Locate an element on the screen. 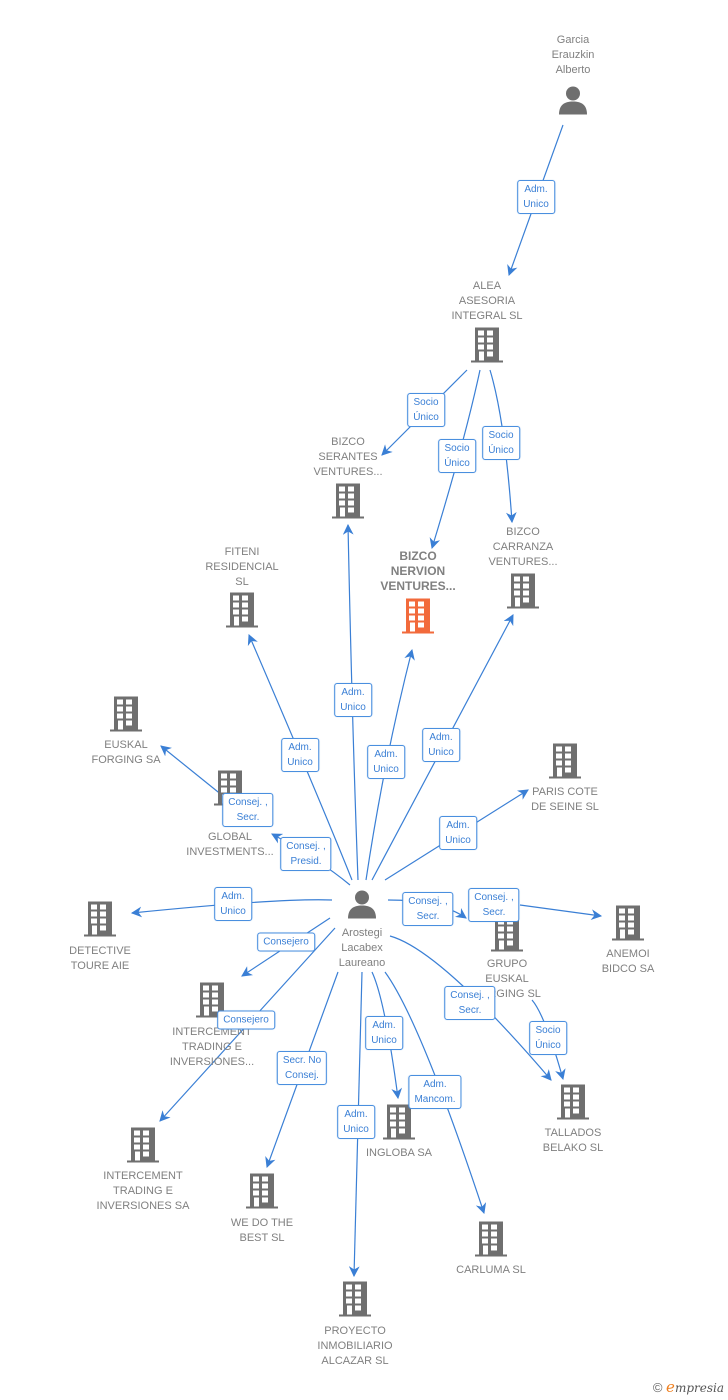 This screenshot has height=1400, width=728. node-label-line: Erauzkin is located at coordinates (573, 55).